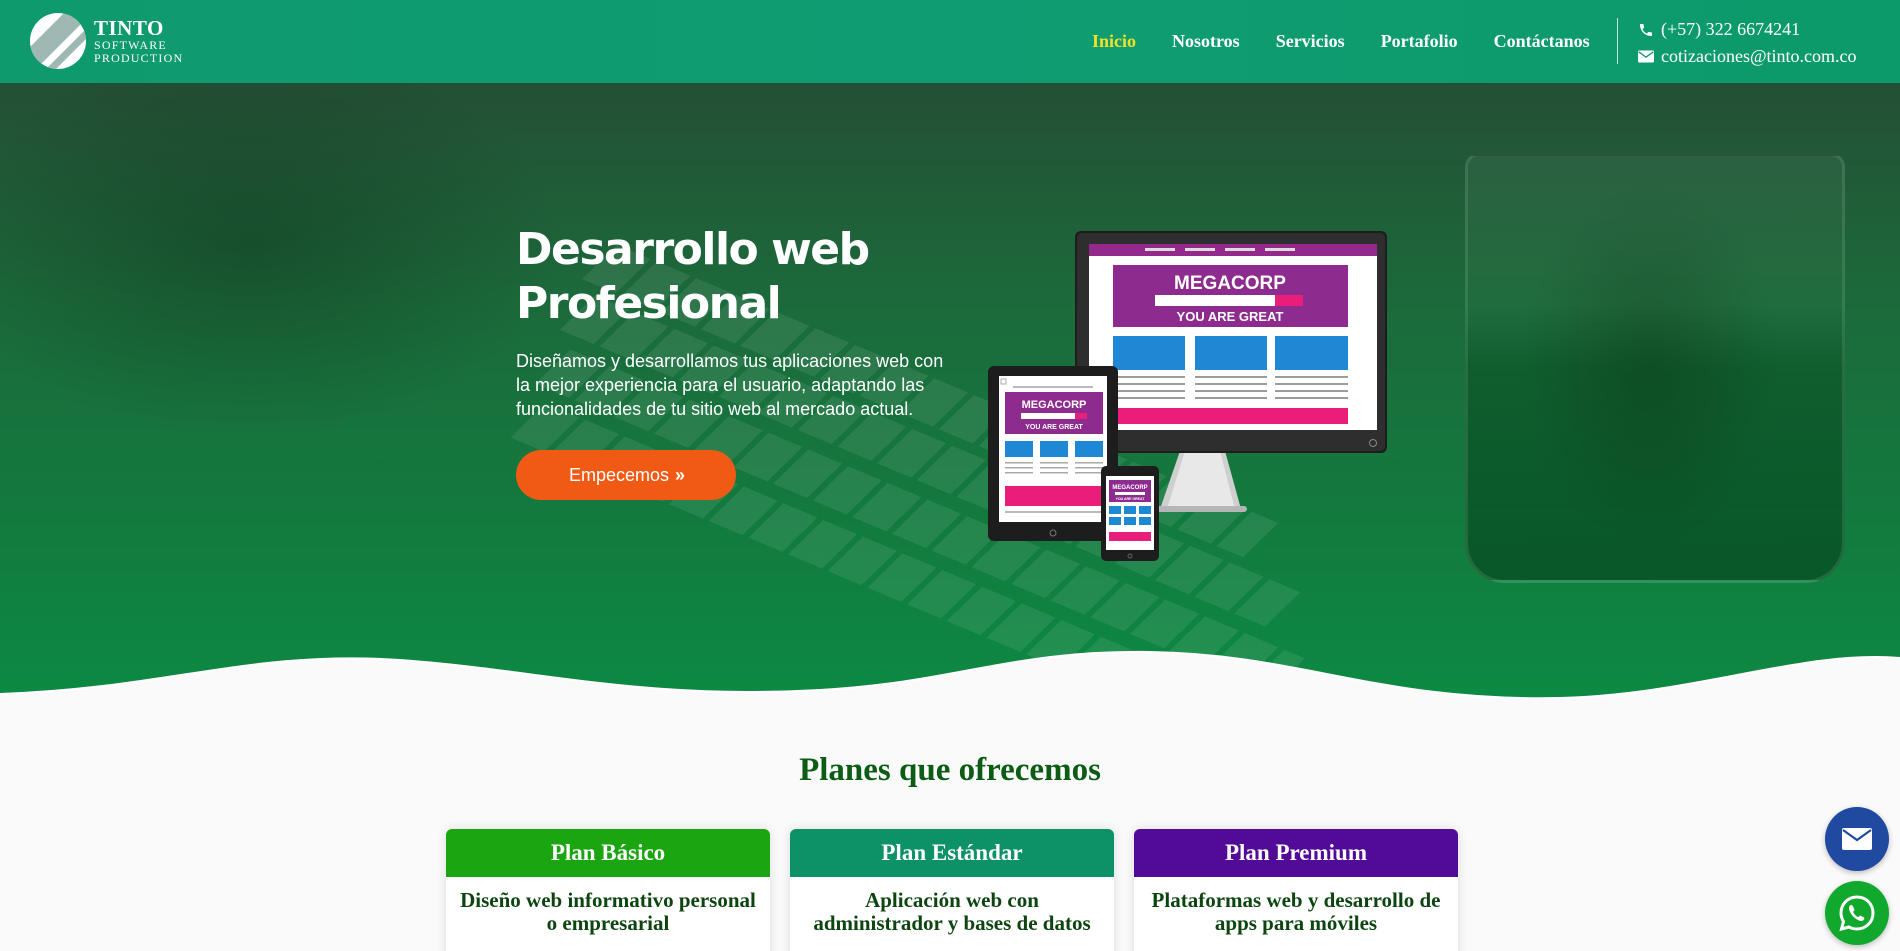  What do you see at coordinates (1310, 41) in the screenshot?
I see `nav-servicios: Servicios` at bounding box center [1310, 41].